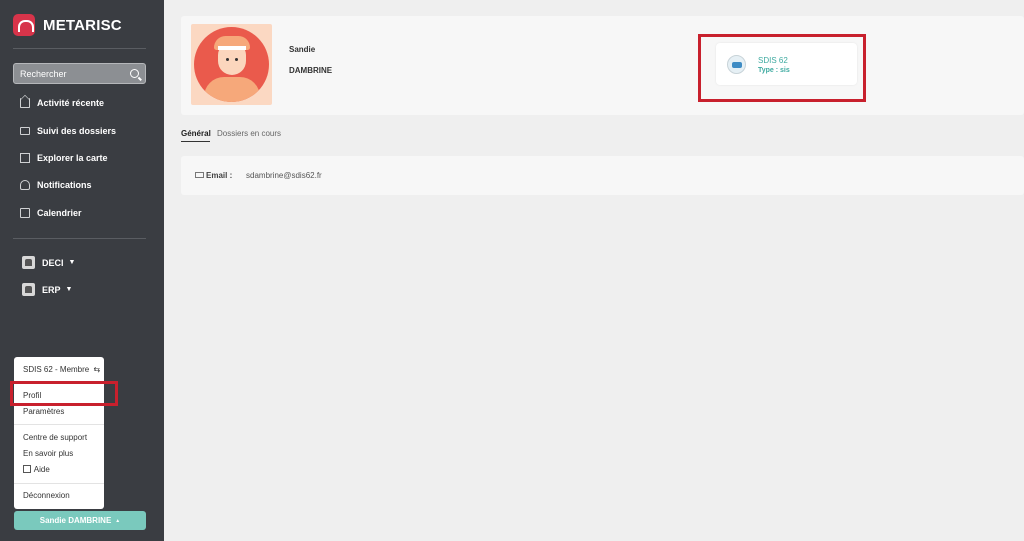 The height and width of the screenshot is (541, 1024). What do you see at coordinates (28, 262) in the screenshot?
I see `deci-icon` at bounding box center [28, 262].